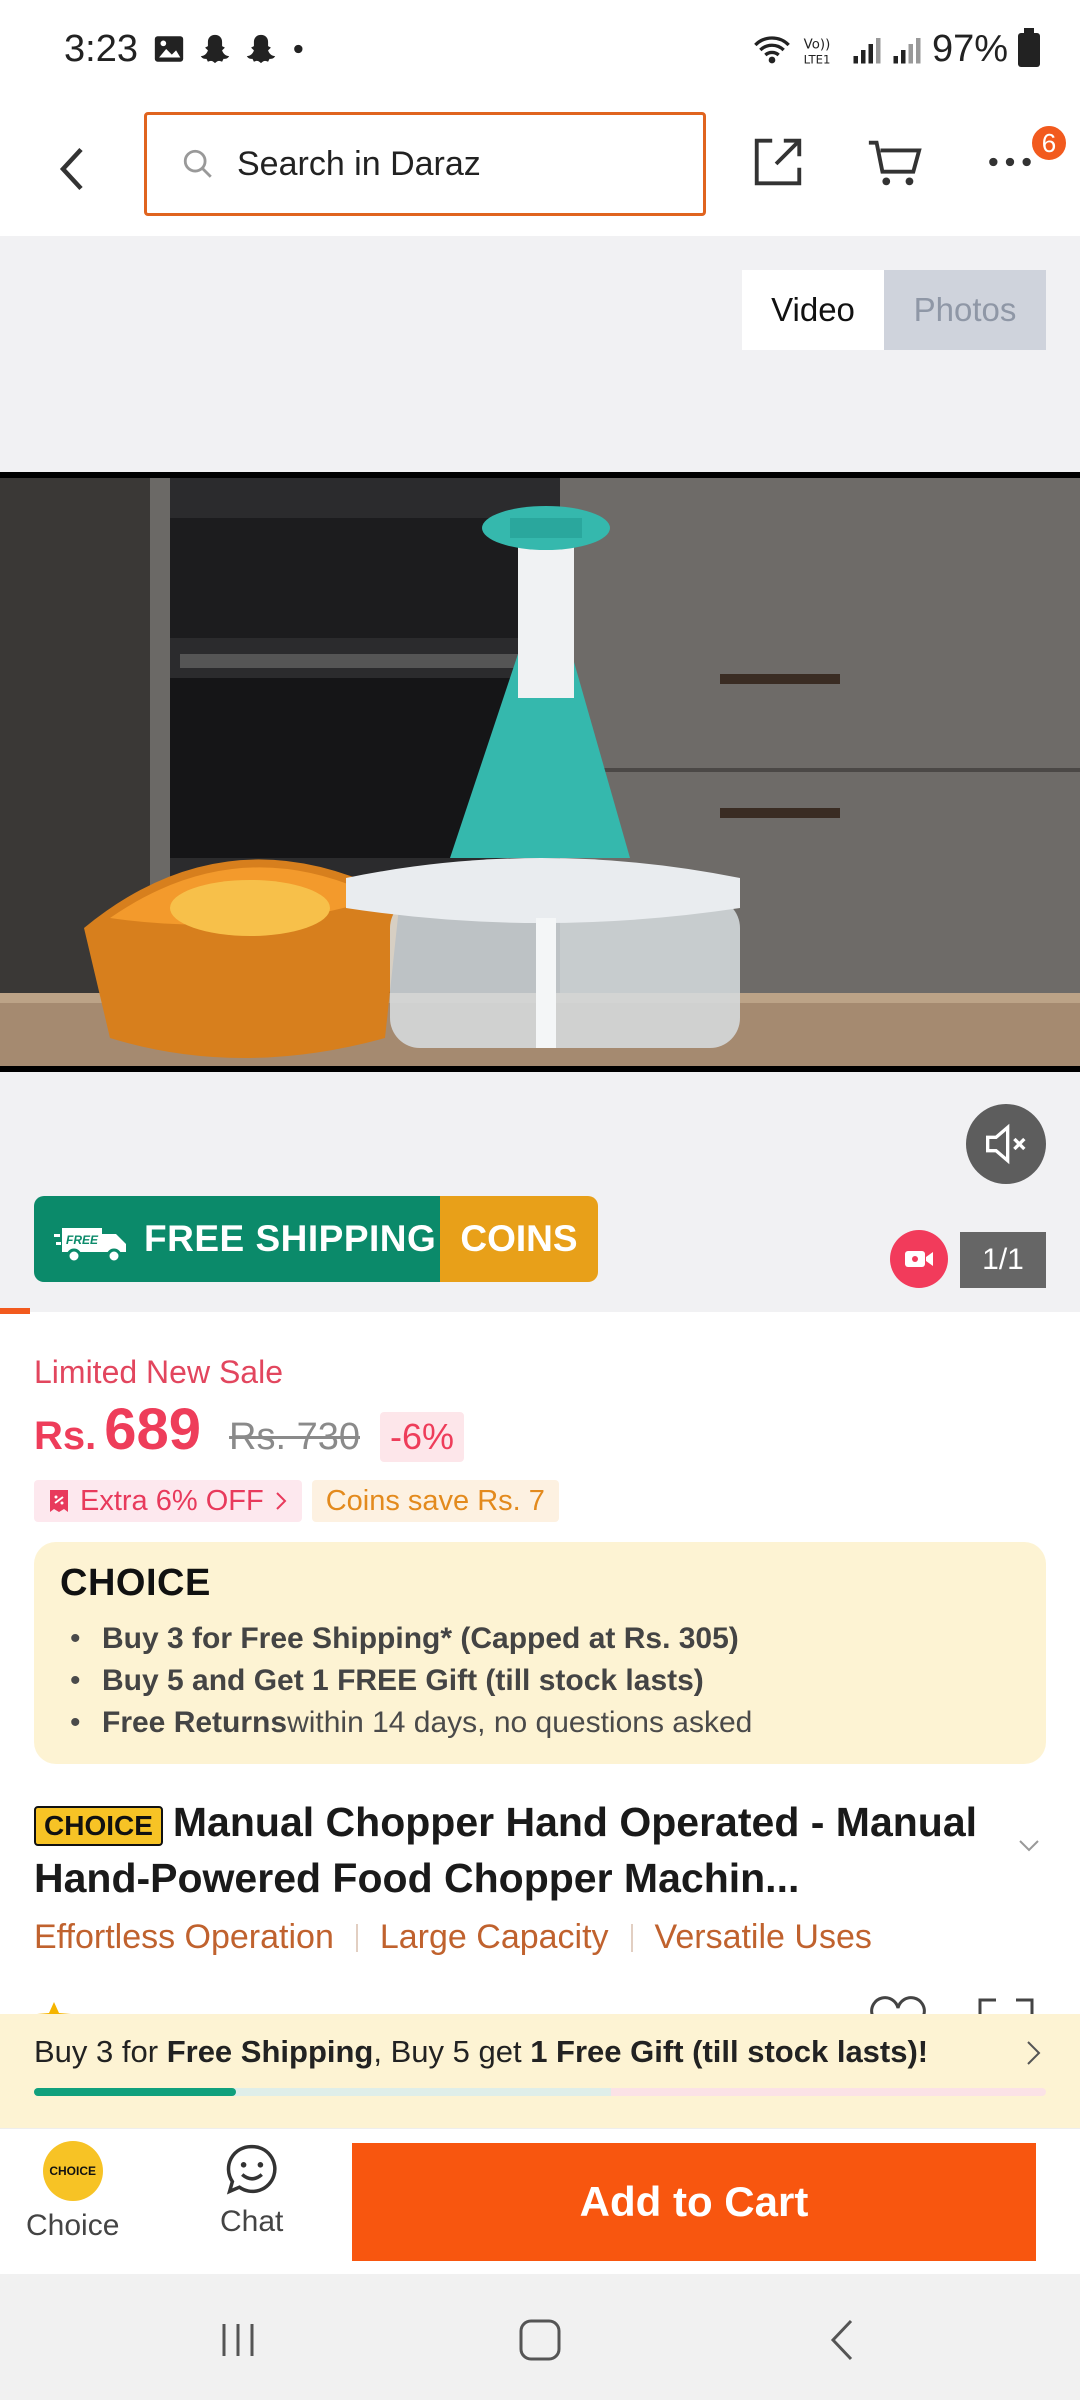 This screenshot has height=2400, width=1080. I want to click on bottom-action-bar: CHOICE Choice Chat Add to Cart, so click(540, 2201).